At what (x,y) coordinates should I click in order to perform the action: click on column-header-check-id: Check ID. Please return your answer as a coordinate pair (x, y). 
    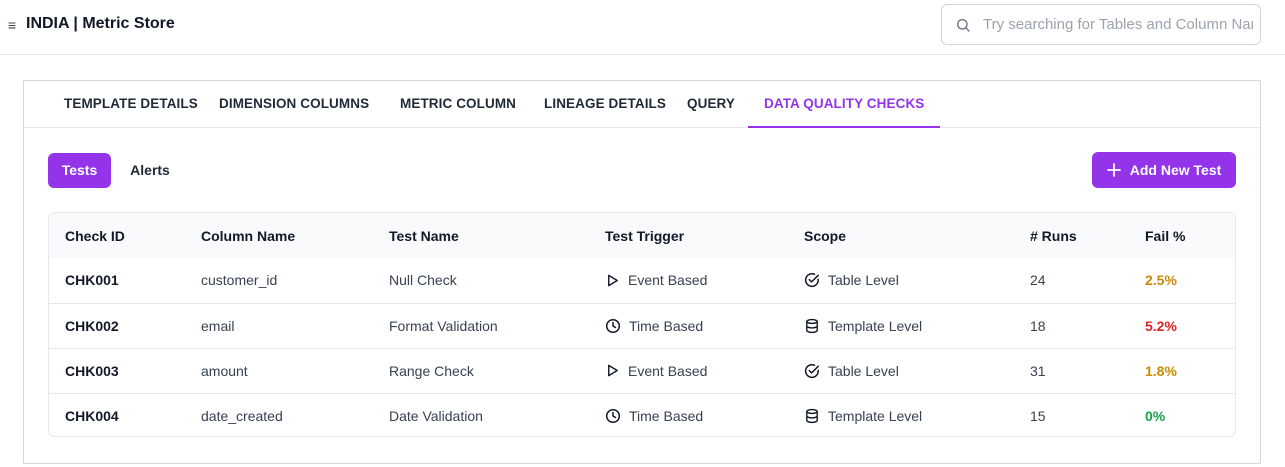
    Looking at the image, I should click on (95, 235).